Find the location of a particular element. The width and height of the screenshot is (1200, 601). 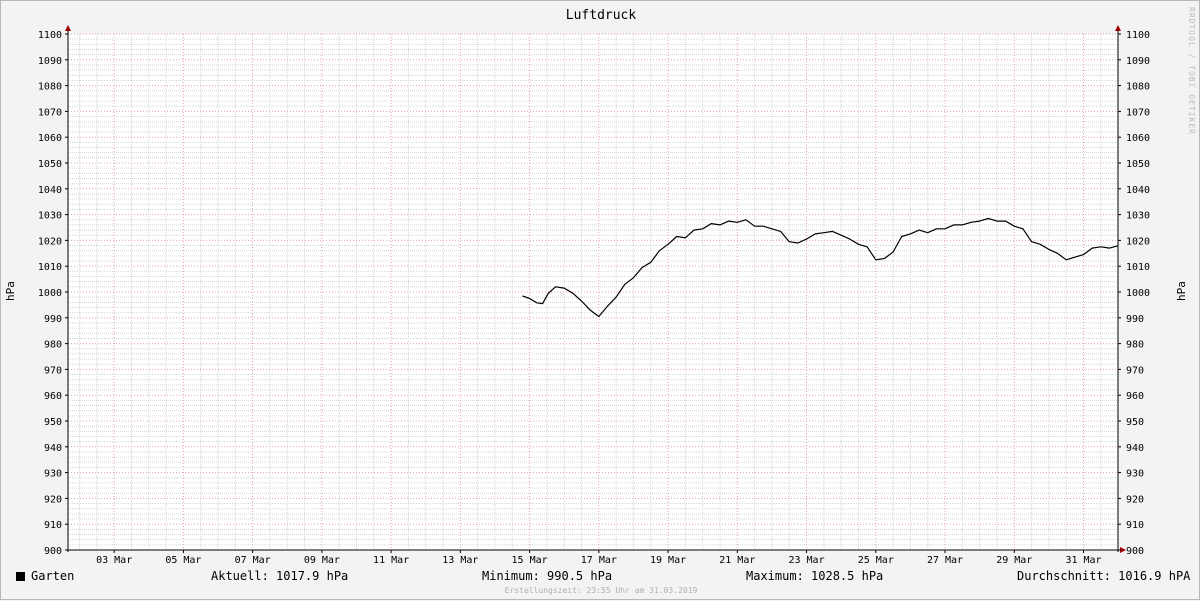

y-tick-label-right: 930 is located at coordinates (1135, 474).